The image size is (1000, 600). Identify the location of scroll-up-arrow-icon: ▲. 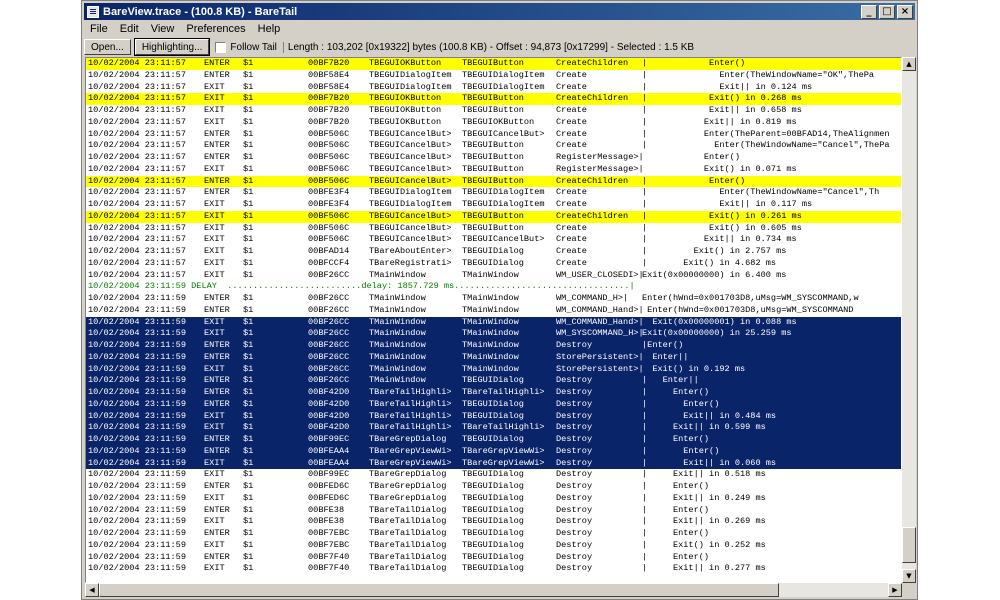
(909, 64).